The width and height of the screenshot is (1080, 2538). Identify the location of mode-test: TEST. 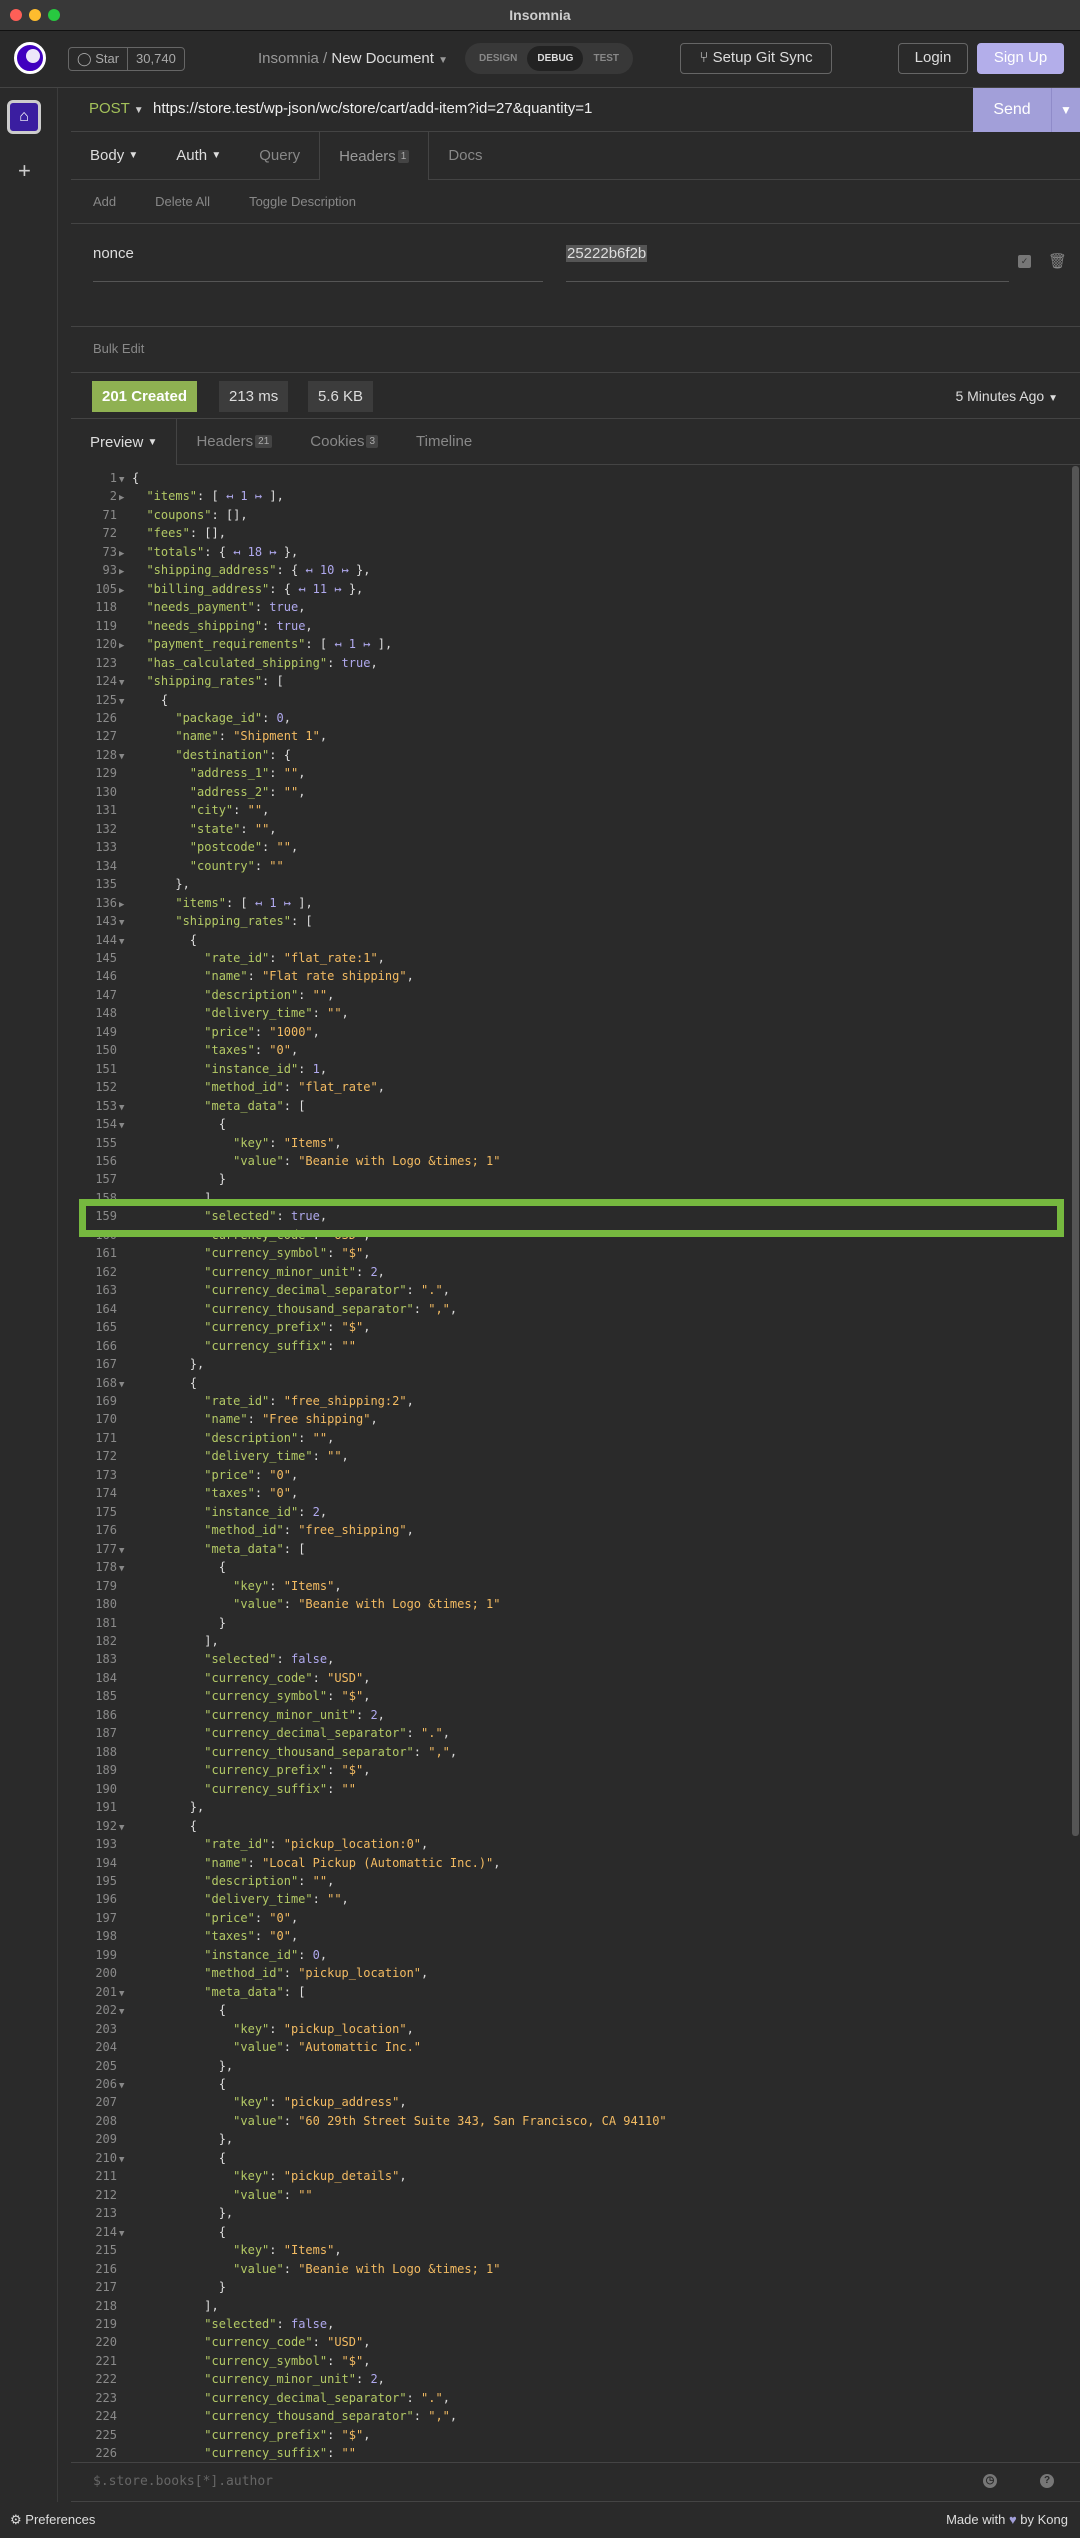
(606, 58).